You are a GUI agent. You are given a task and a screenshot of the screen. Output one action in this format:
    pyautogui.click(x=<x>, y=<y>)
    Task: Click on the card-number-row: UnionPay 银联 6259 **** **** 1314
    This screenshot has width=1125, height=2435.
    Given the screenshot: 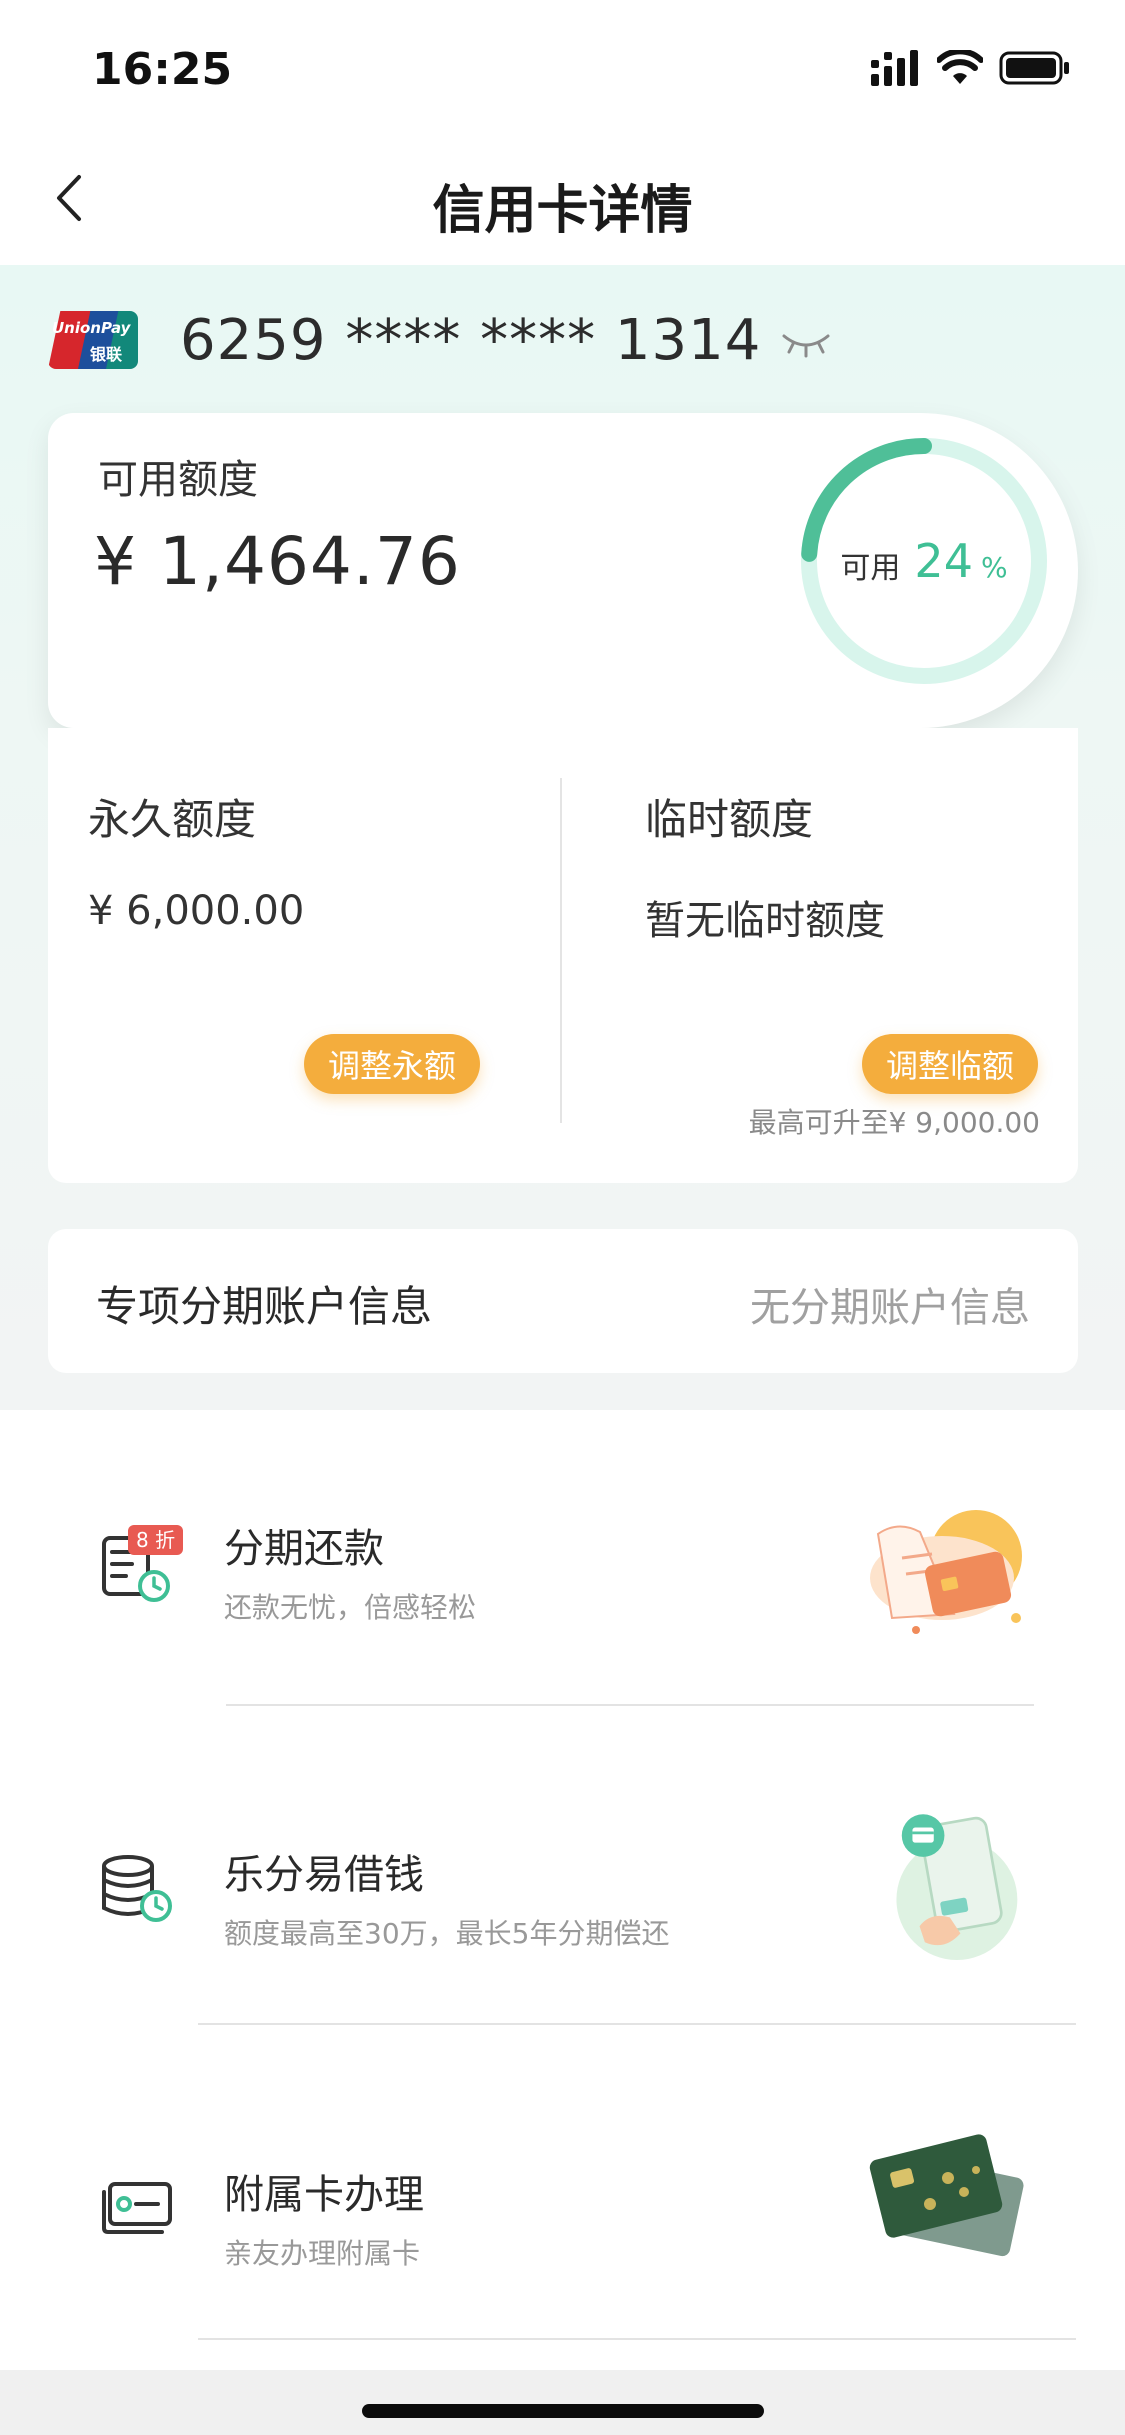 What is the action you would take?
    pyautogui.click(x=439, y=340)
    